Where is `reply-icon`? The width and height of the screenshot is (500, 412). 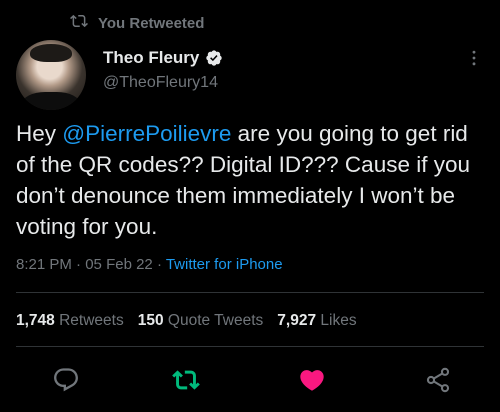
reply-icon is located at coordinates (66, 380).